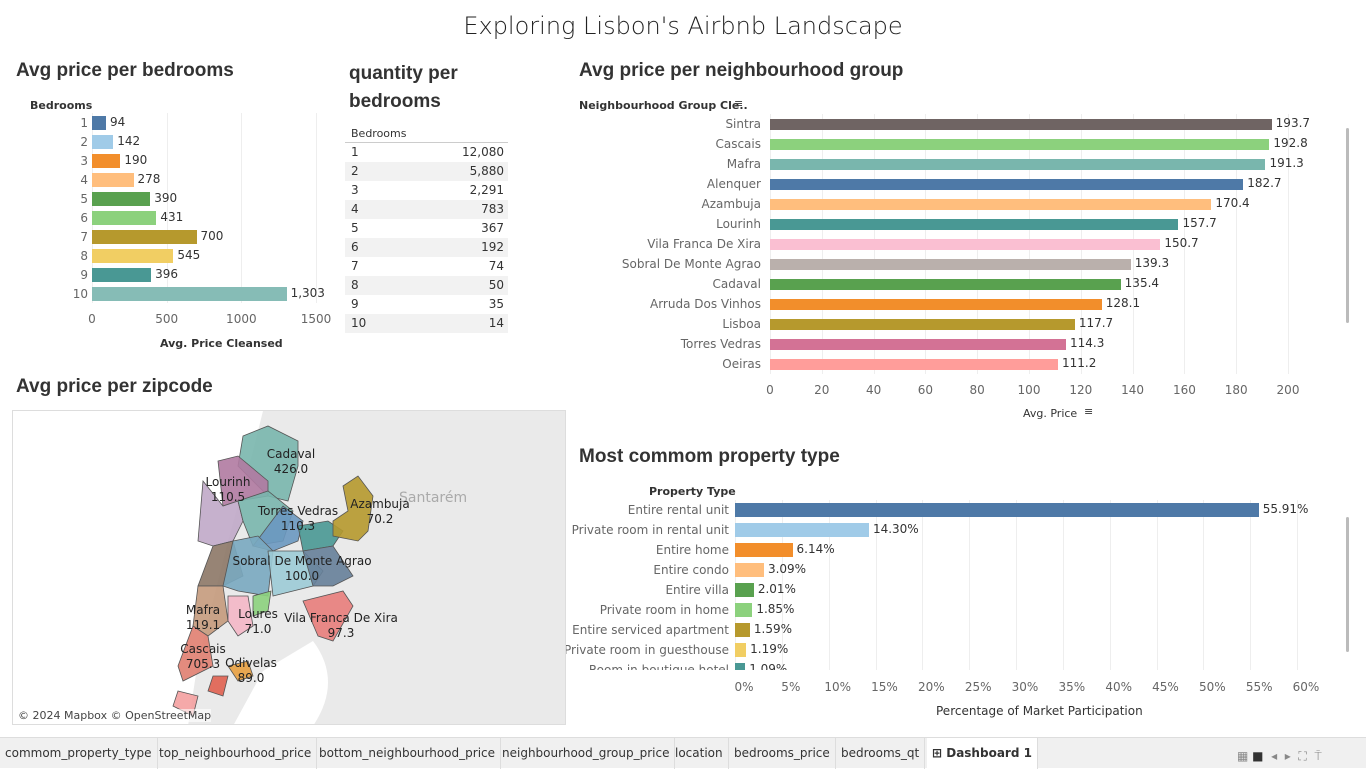 This screenshot has width=1366, height=769. Describe the element at coordinates (1039, 711) in the screenshot. I see `property-xlabel: Percentage of Market Participation` at that location.